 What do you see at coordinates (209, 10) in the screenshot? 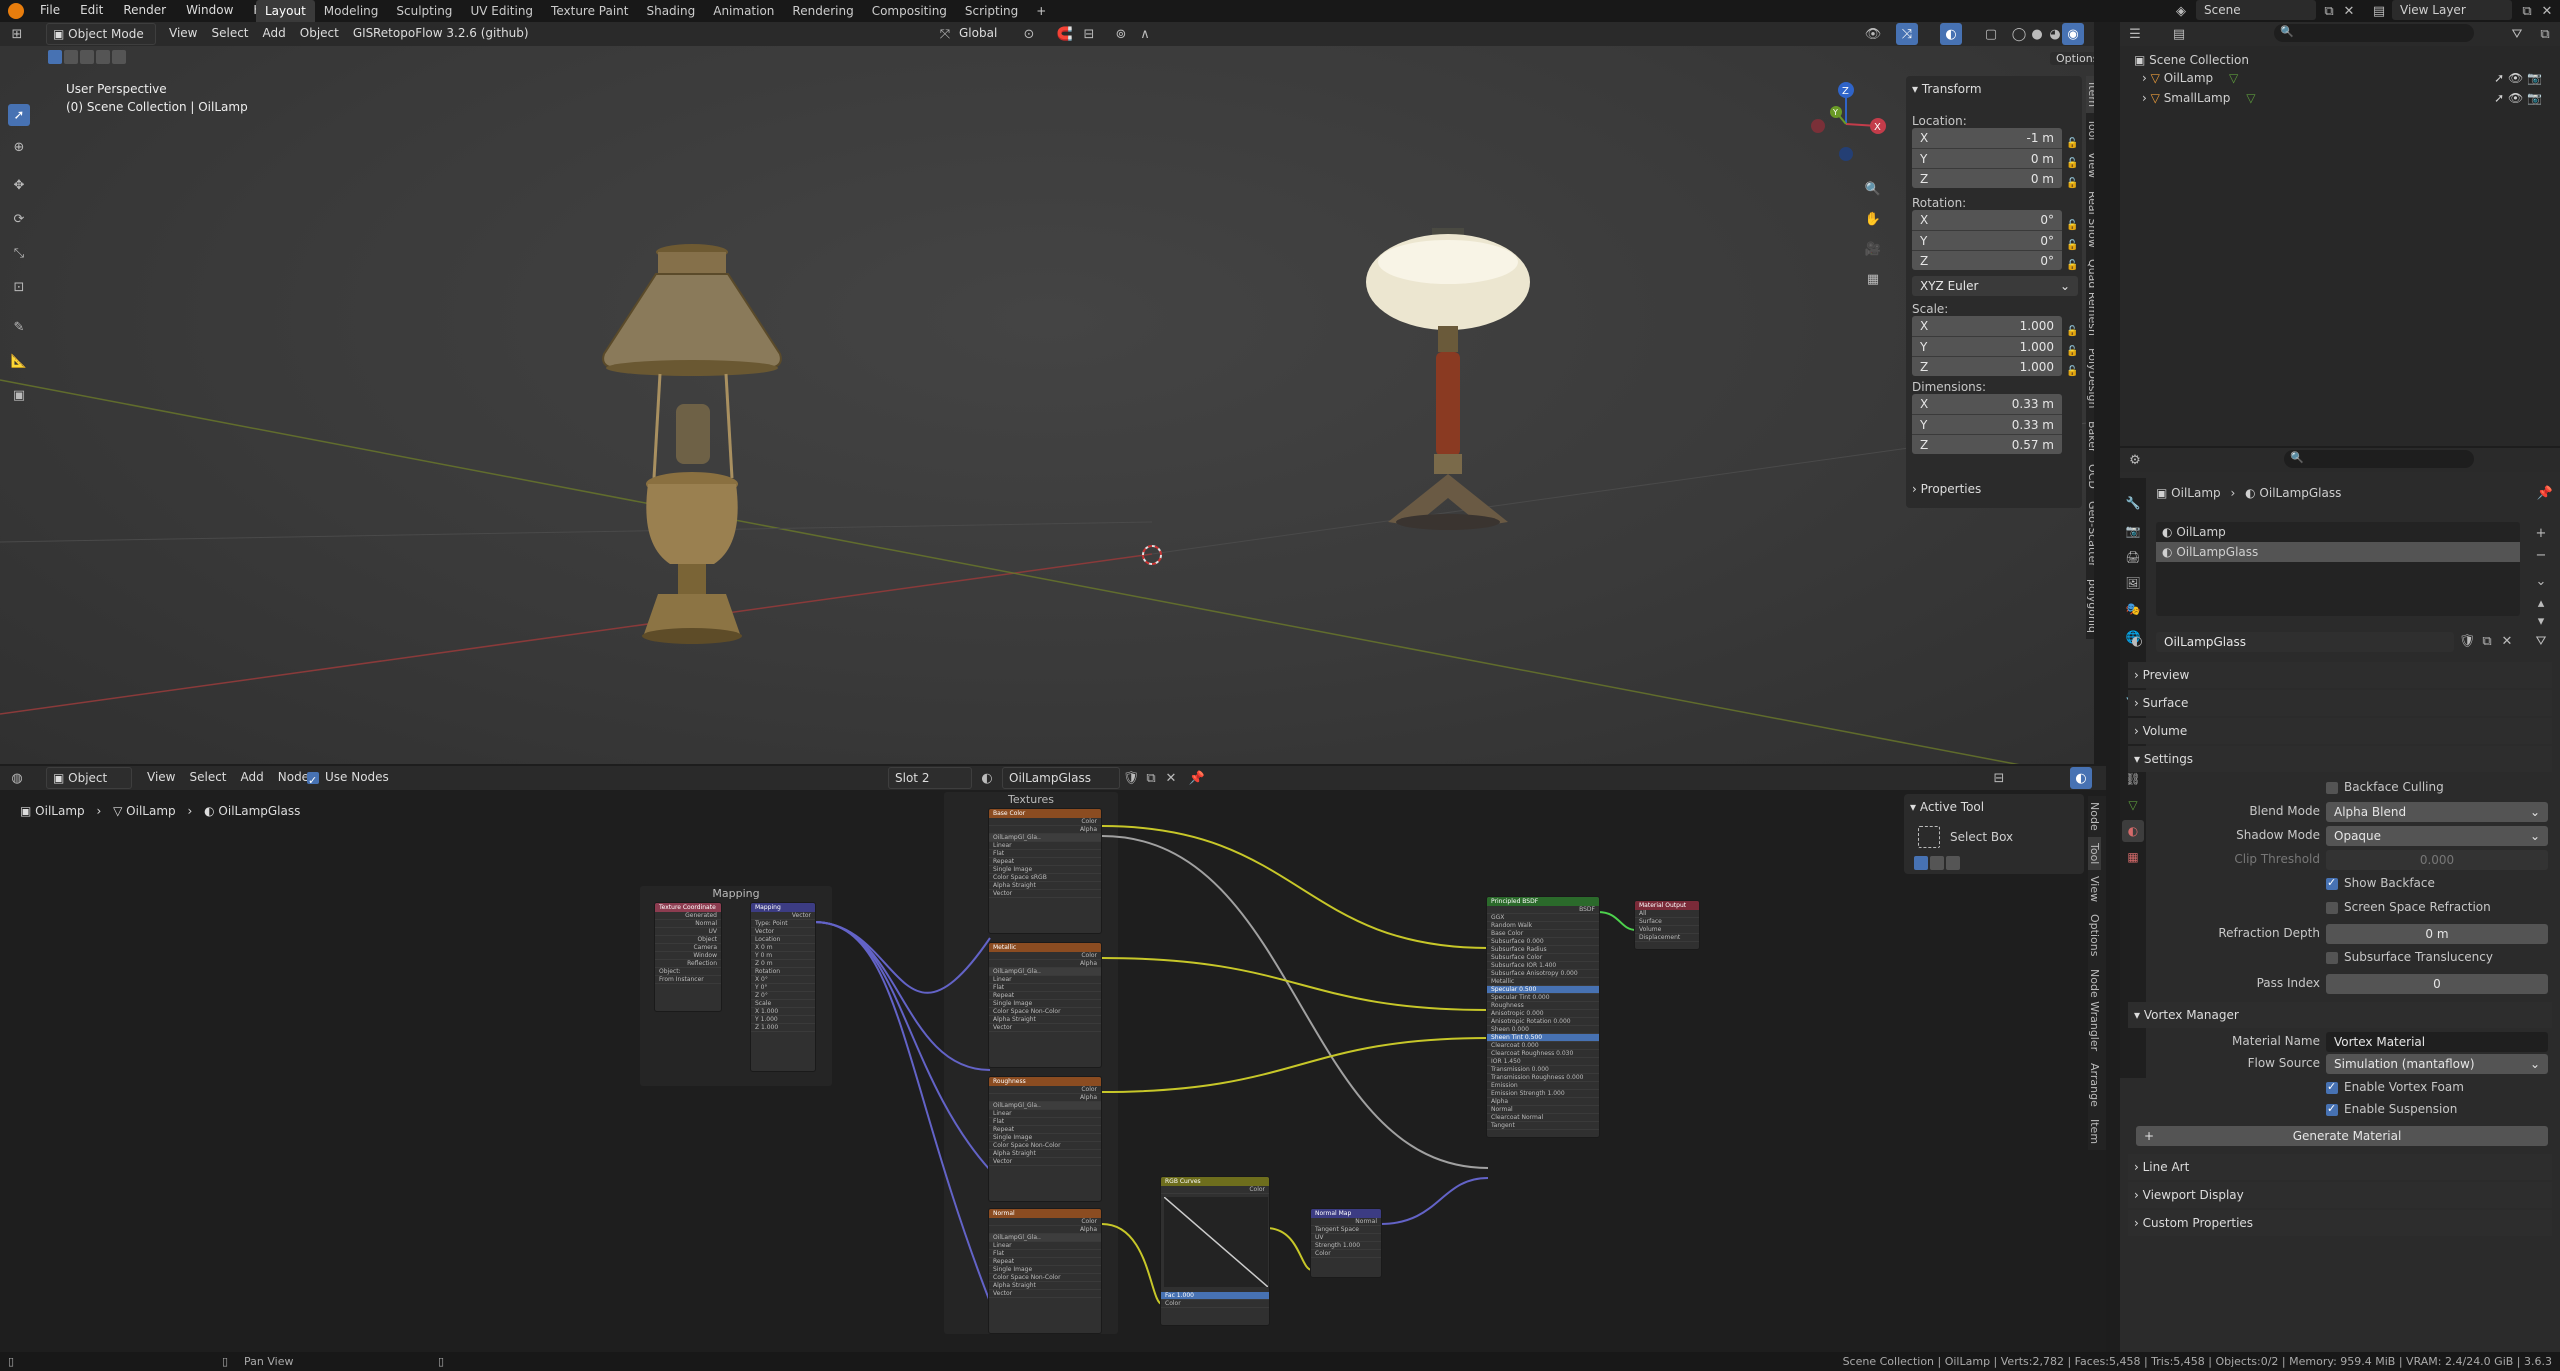
I see `menu-window: Window` at bounding box center [209, 10].